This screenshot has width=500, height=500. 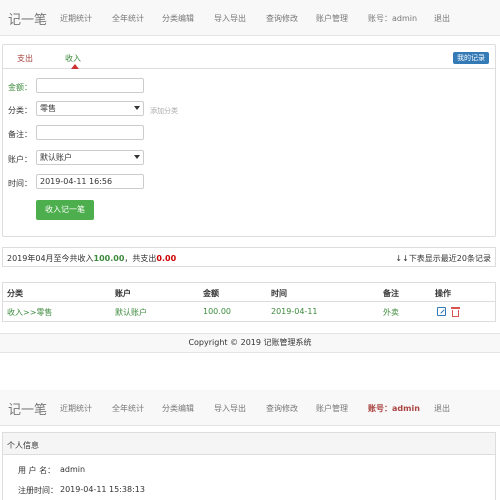 What do you see at coordinates (164, 111) in the screenshot?
I see `add-category-link: 添加分类` at bounding box center [164, 111].